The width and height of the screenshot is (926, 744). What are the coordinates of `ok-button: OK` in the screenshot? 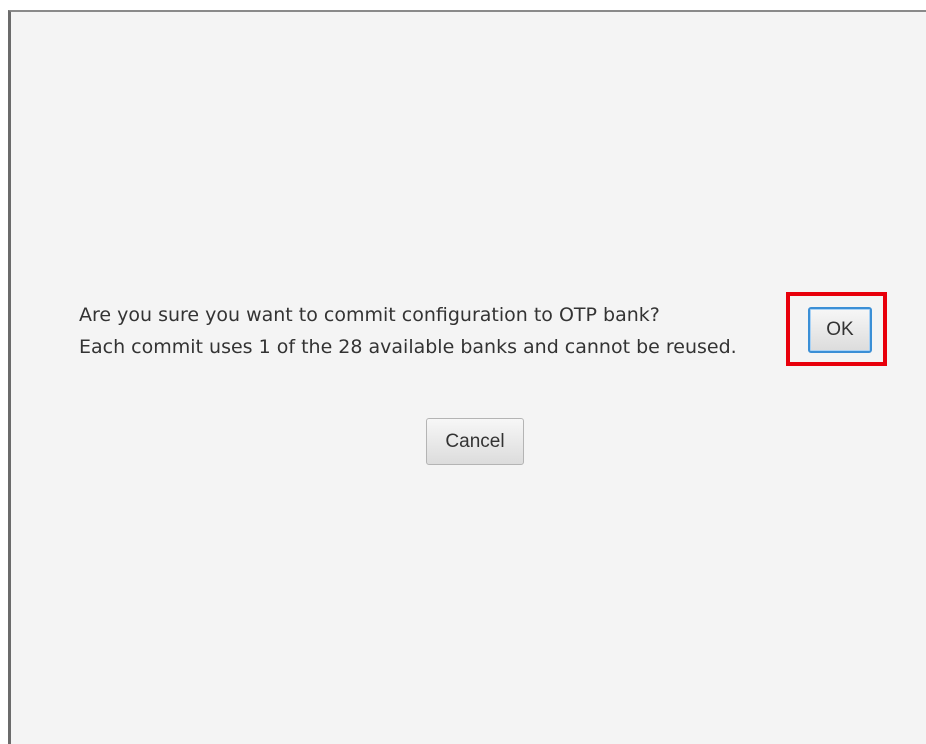 It's located at (840, 330).